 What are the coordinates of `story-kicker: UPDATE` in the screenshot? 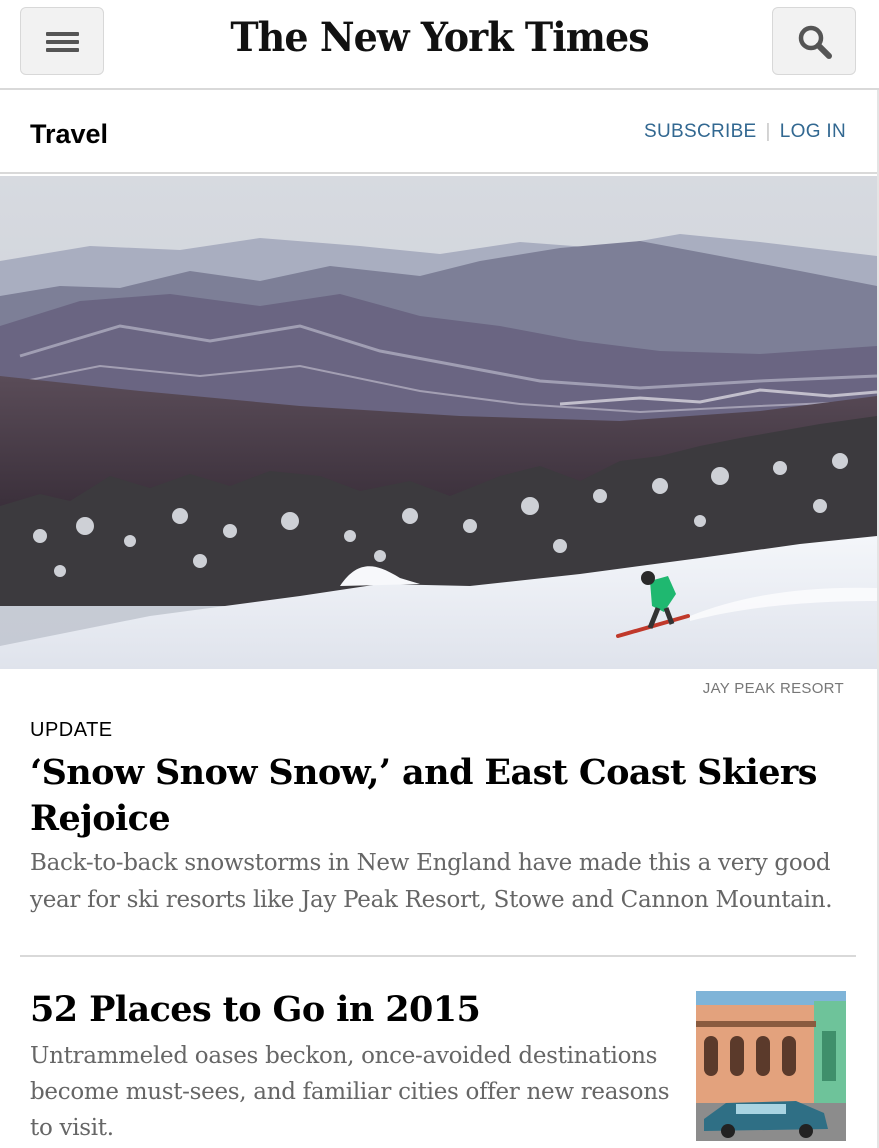 It's located at (71, 730).